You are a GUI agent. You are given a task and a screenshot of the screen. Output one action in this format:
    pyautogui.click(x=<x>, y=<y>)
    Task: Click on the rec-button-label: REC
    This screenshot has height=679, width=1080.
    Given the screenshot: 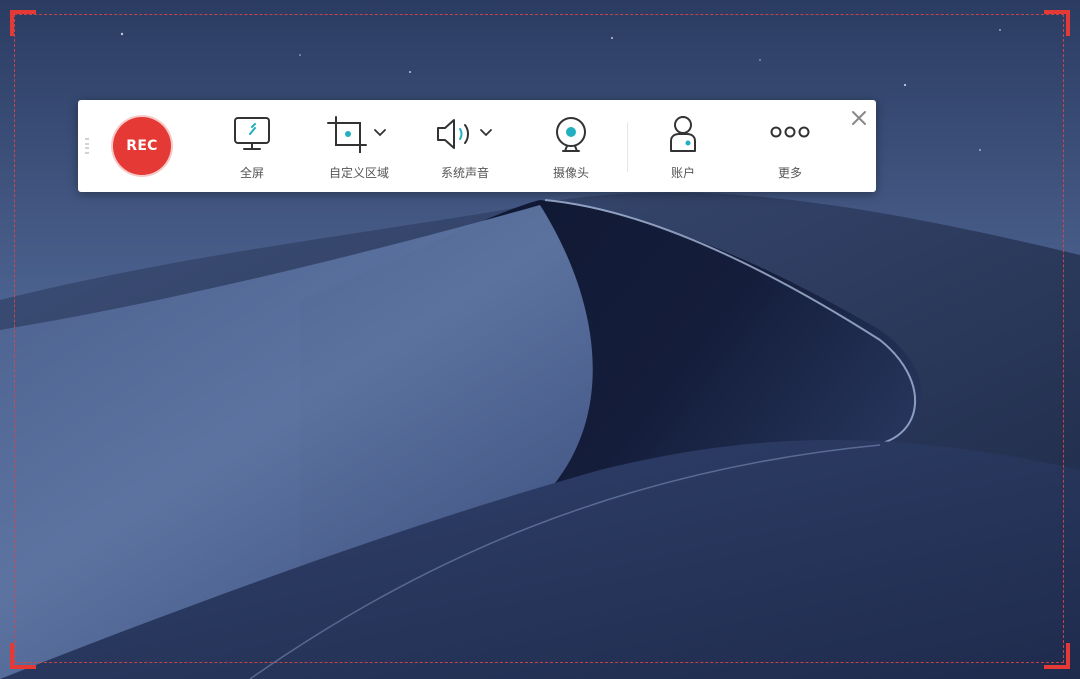 What is the action you would take?
    pyautogui.click(x=142, y=146)
    